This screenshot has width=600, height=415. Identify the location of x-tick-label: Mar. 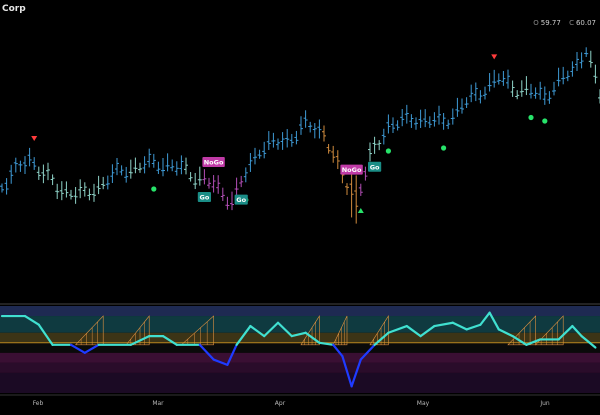
(158, 403).